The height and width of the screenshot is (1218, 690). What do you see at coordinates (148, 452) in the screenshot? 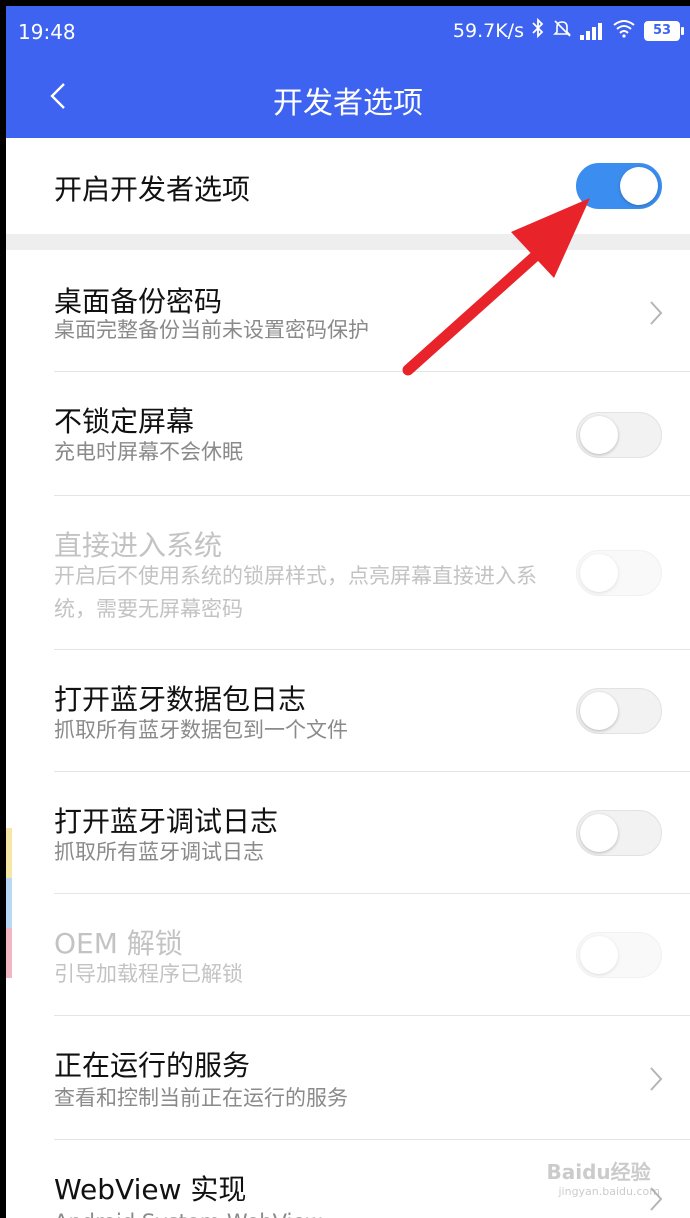
I see `item-subtitle: 充电时屏幕不会休眠` at bounding box center [148, 452].